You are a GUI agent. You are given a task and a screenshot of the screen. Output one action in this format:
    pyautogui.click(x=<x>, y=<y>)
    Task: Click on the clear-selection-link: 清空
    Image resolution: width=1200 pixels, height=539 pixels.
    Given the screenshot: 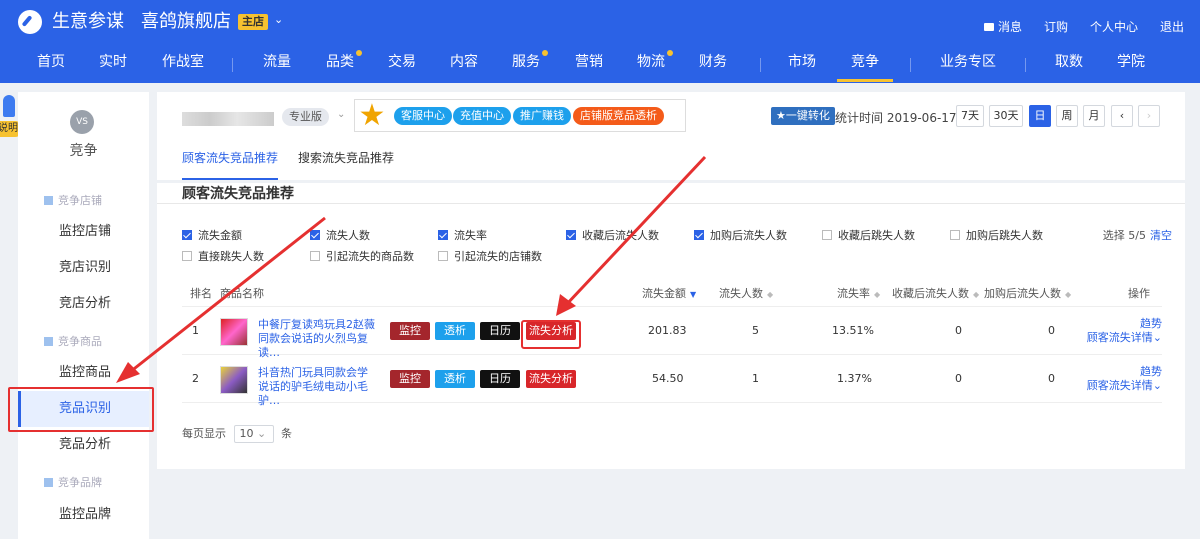 What is the action you would take?
    pyautogui.click(x=1161, y=235)
    